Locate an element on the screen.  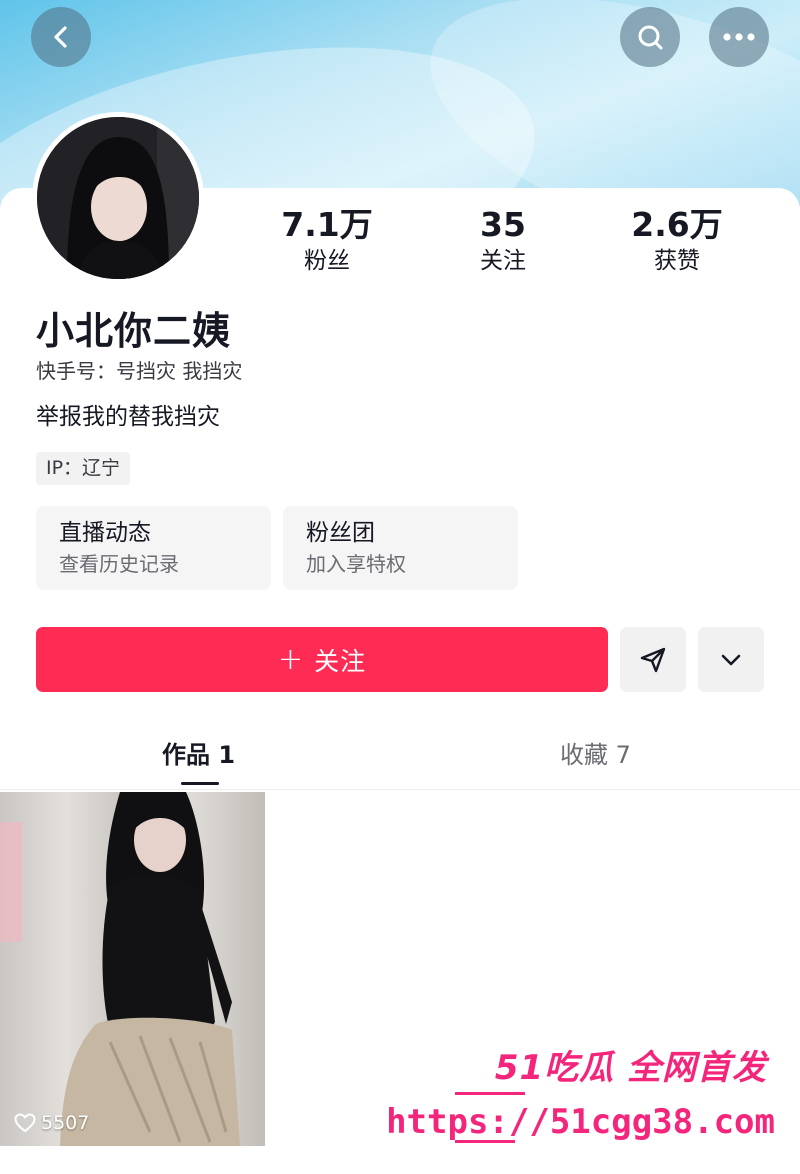
watermark: 51吃瓜 全网首发 https://51cgg38.com is located at coordinates (585, 1095).